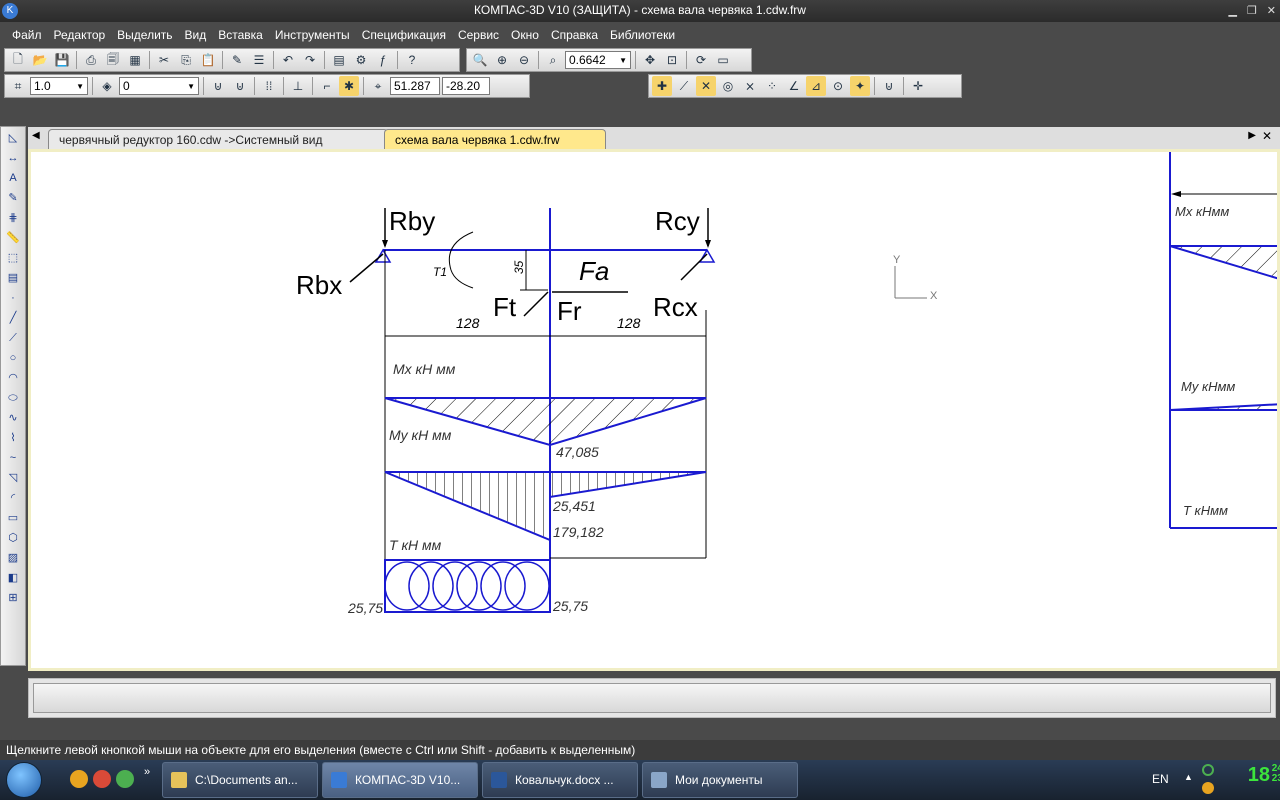  Describe the element at coordinates (1232, 10) in the screenshot. I see `minimize-icon: ▁` at that location.